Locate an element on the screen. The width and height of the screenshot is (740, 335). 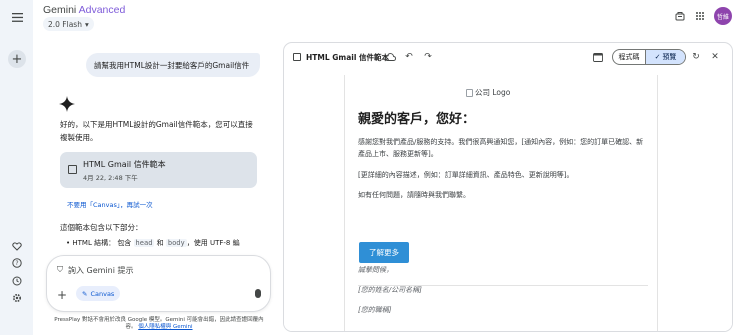
microphone-icon is located at coordinates (258, 293).